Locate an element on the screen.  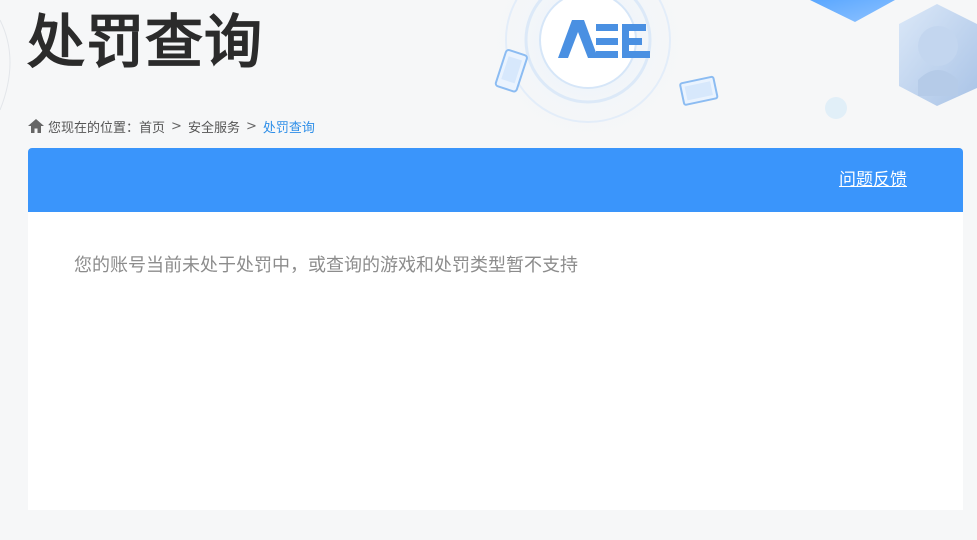
page-title: 处罚查询 is located at coordinates (145, 42).